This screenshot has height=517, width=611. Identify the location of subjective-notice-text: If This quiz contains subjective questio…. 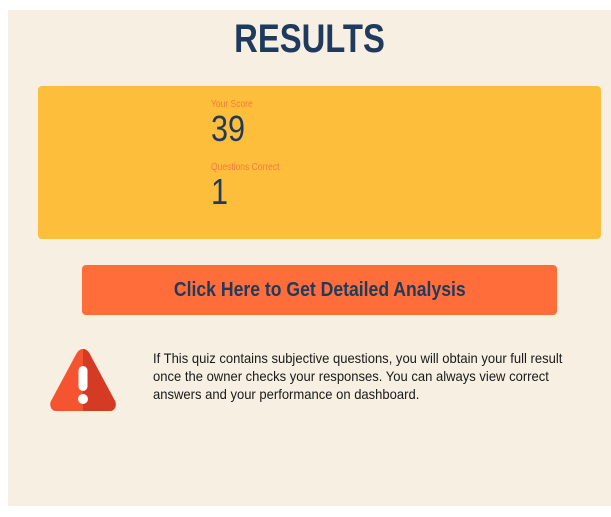
(358, 376).